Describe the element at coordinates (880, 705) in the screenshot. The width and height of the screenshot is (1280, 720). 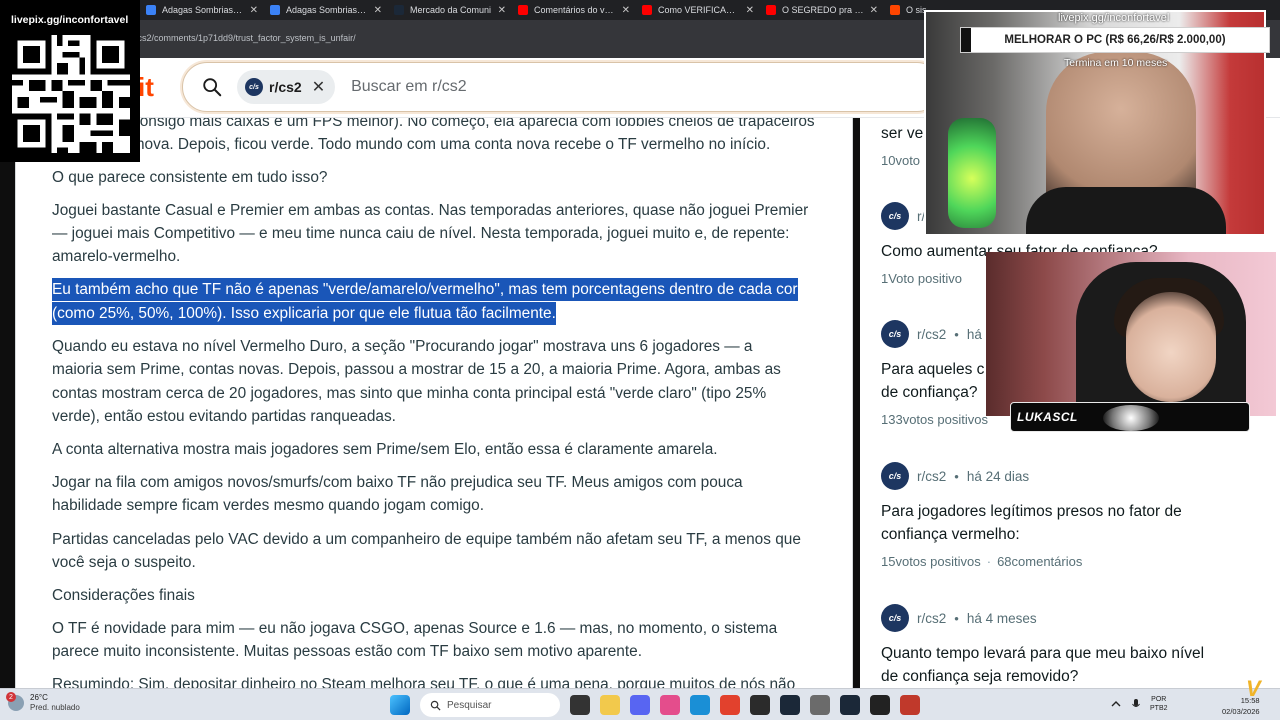
I see `terminal-icon` at that location.